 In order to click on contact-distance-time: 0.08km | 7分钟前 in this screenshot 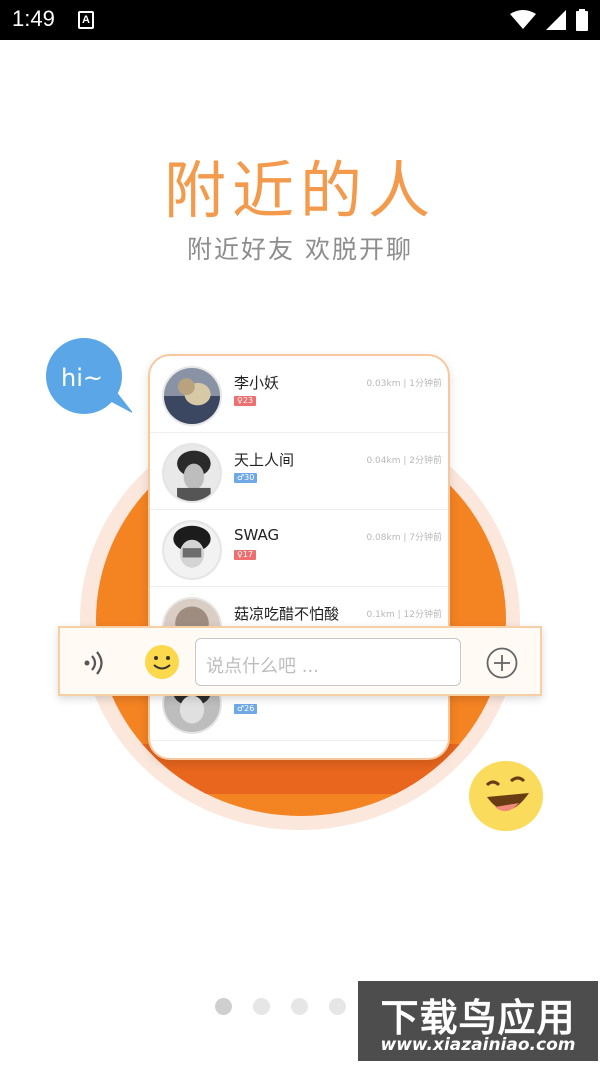, I will do `click(404, 538)`.